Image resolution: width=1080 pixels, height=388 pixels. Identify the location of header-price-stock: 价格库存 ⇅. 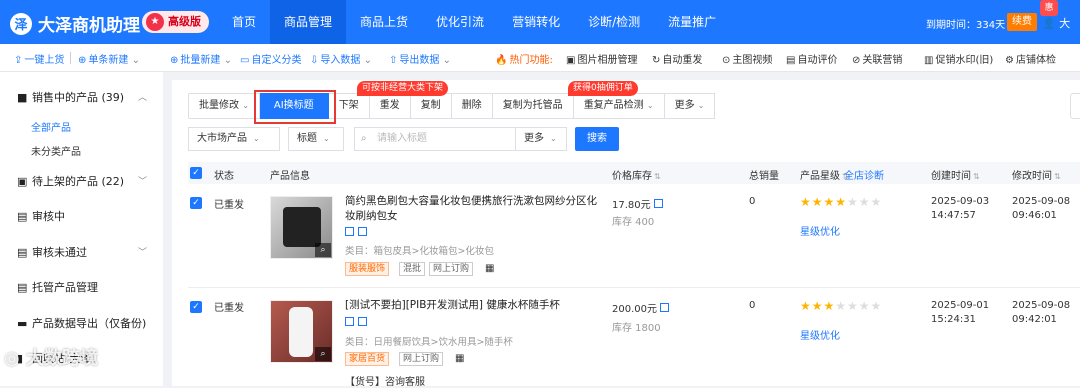
(636, 174).